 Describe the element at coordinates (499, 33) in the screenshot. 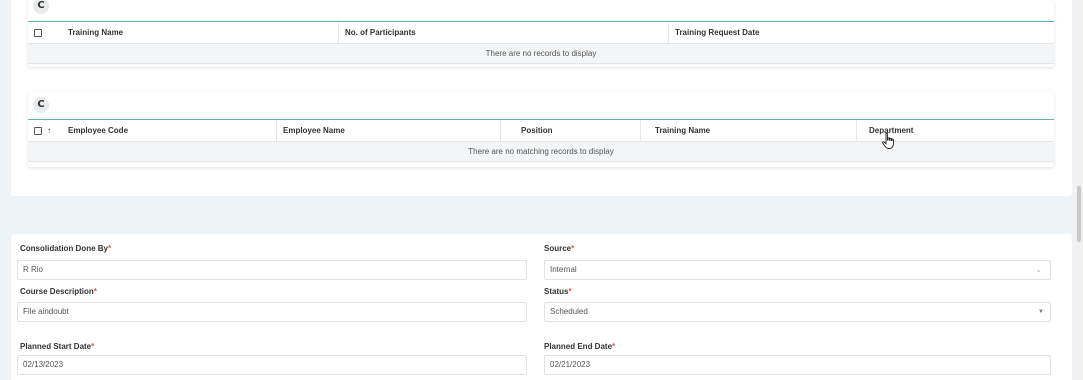

I see `column-no-of-participants: No. of Participants` at that location.